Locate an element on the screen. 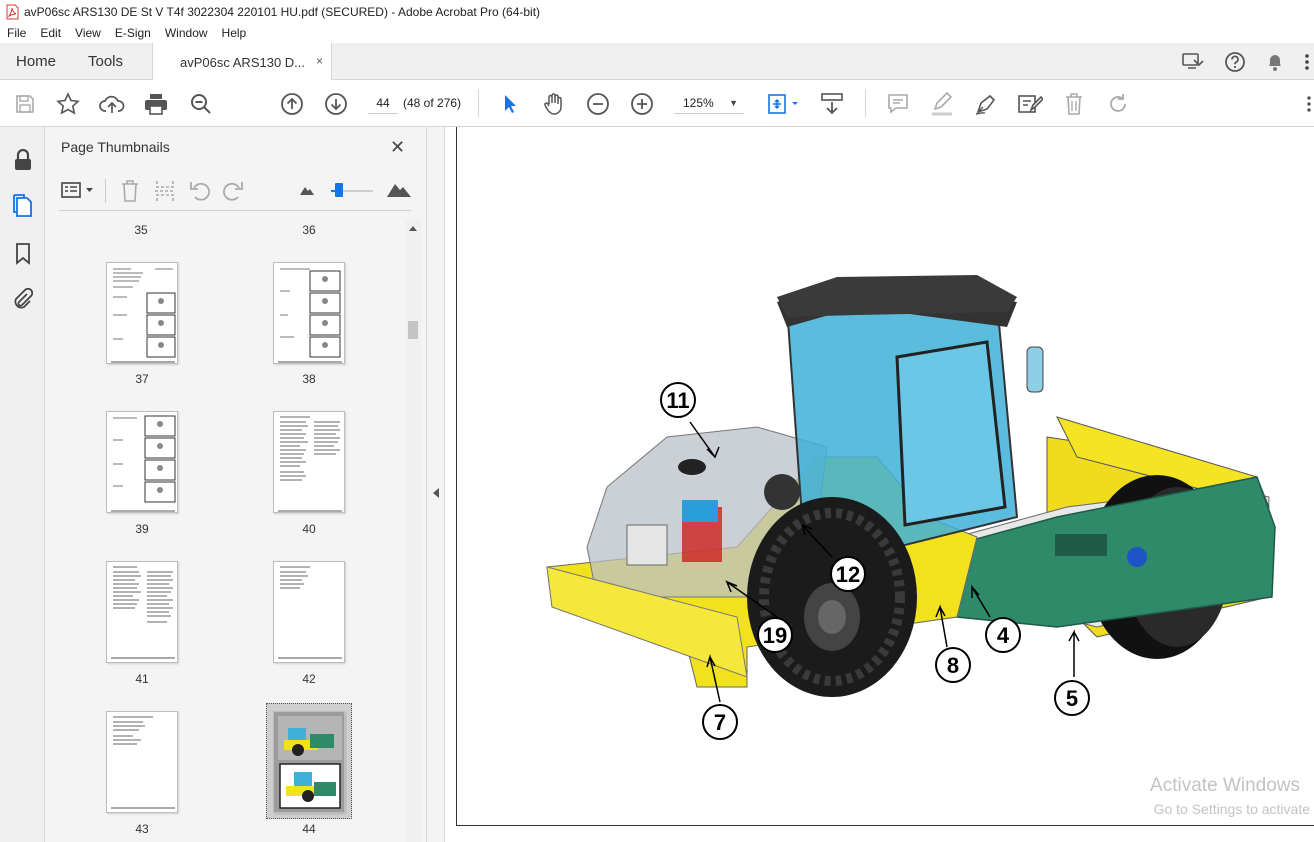  rotate-clockwise-icon is located at coordinates (233, 191).